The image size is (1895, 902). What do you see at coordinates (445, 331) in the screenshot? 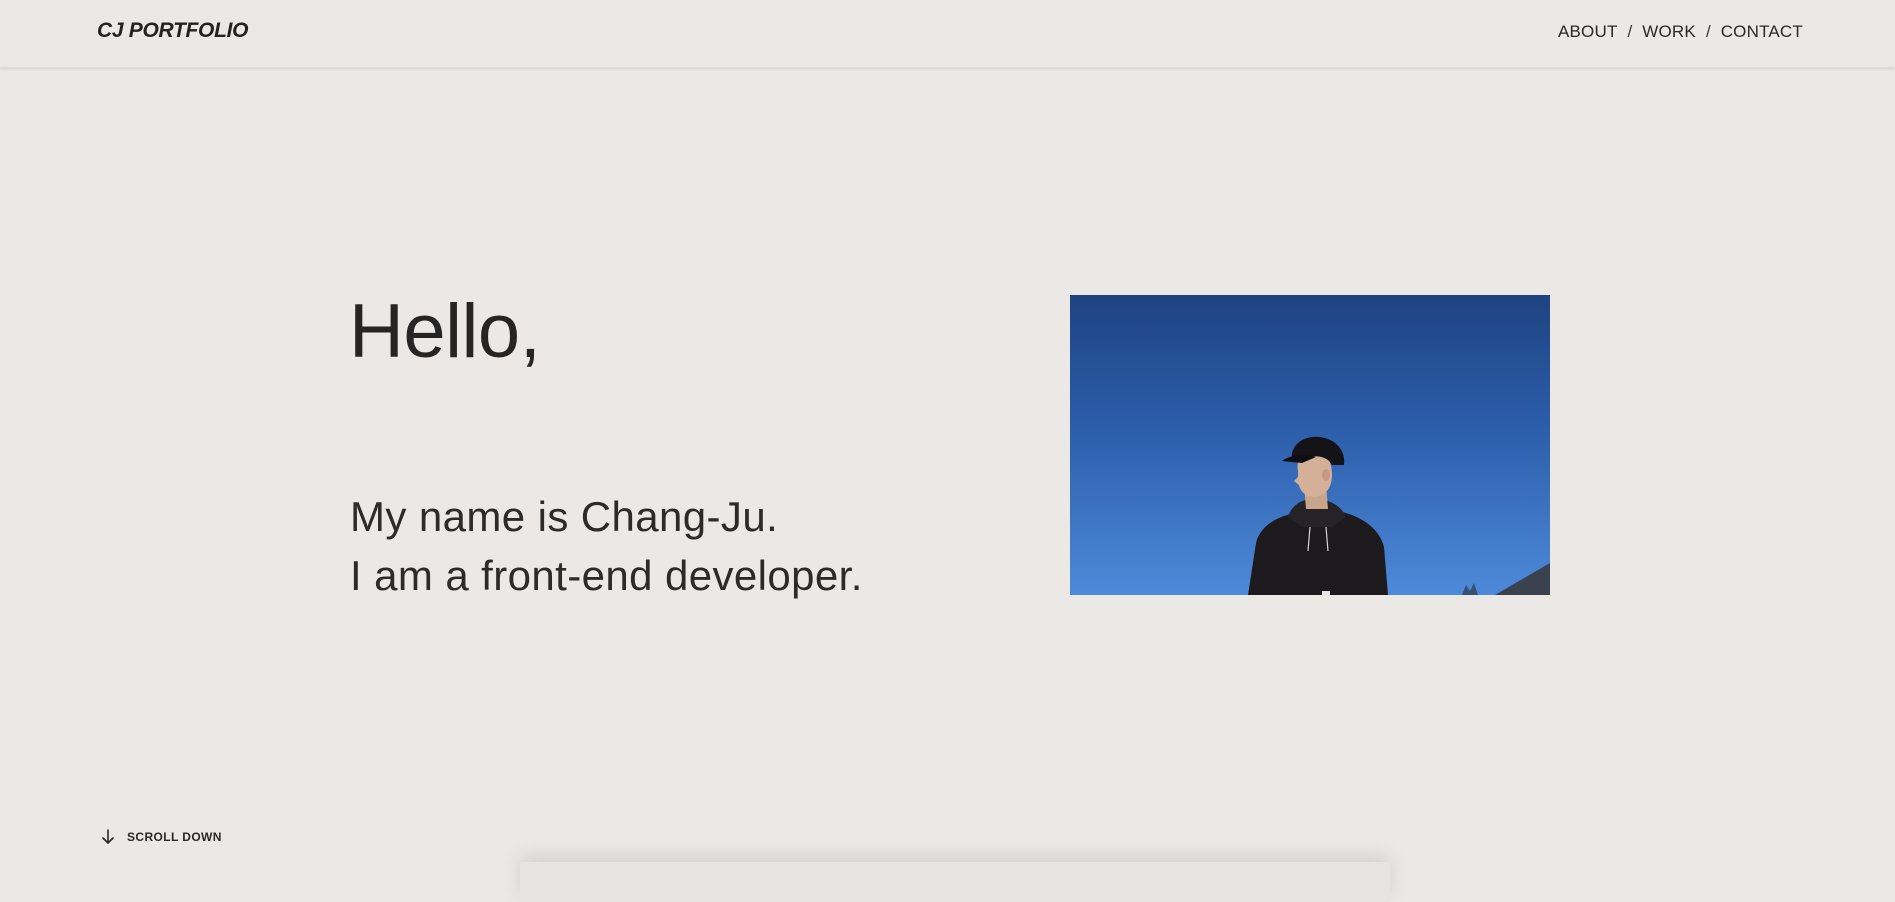
I see `hero-title: Hello,` at bounding box center [445, 331].